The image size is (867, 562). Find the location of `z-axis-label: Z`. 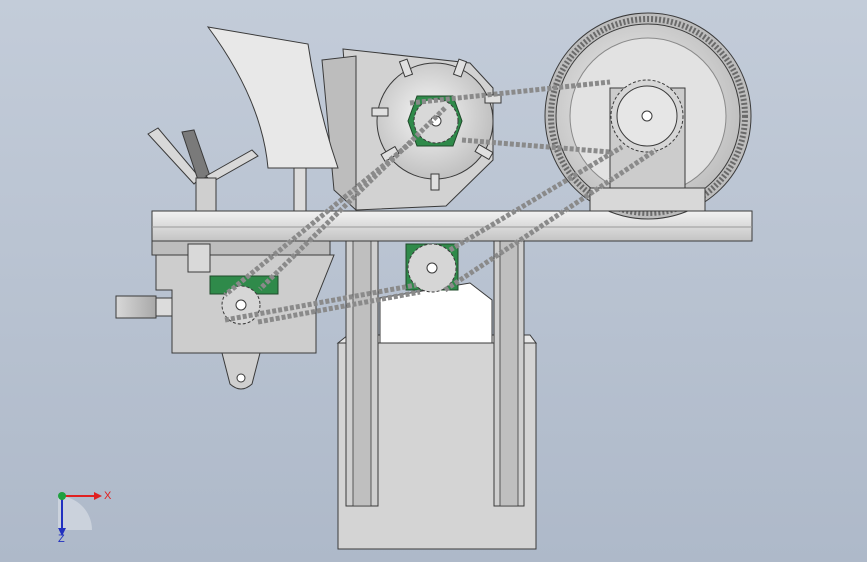

z-axis-label: Z is located at coordinates (61, 538).